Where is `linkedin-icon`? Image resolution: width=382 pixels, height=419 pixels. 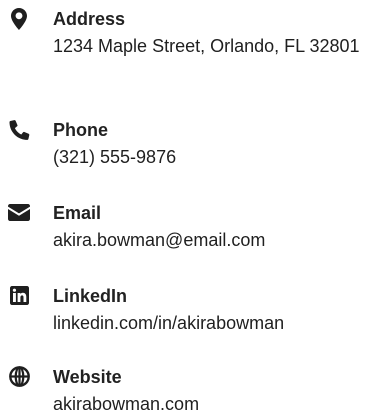
linkedin-icon is located at coordinates (19, 296).